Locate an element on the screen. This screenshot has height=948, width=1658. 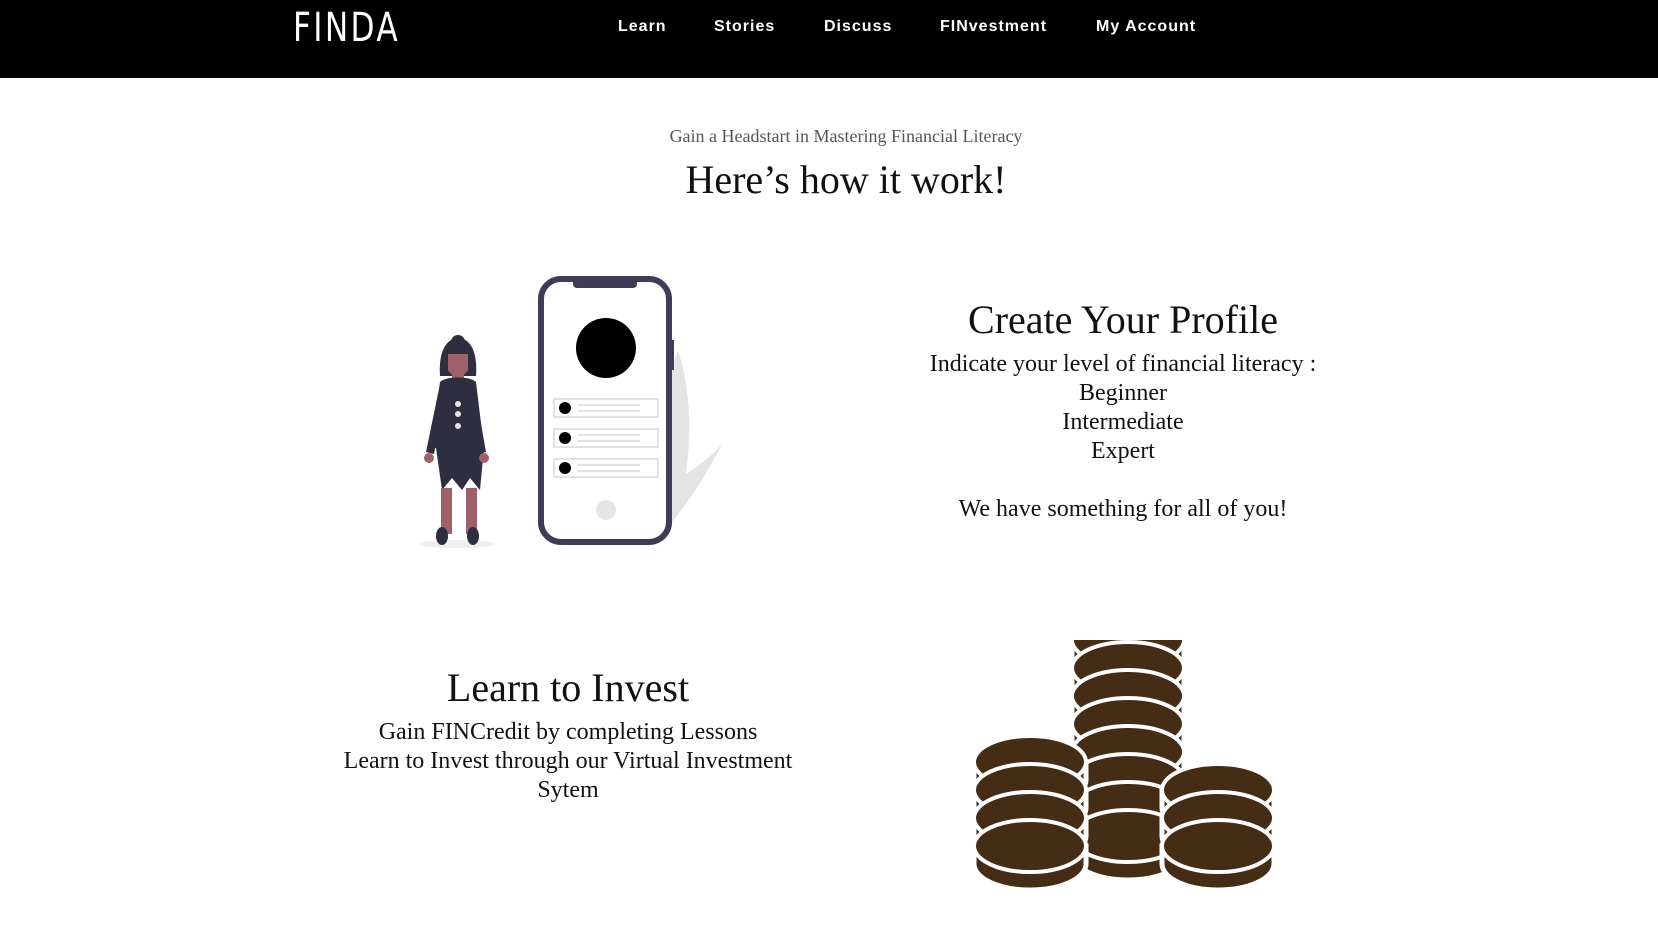
nav-my-account: My Account is located at coordinates (1146, 29).